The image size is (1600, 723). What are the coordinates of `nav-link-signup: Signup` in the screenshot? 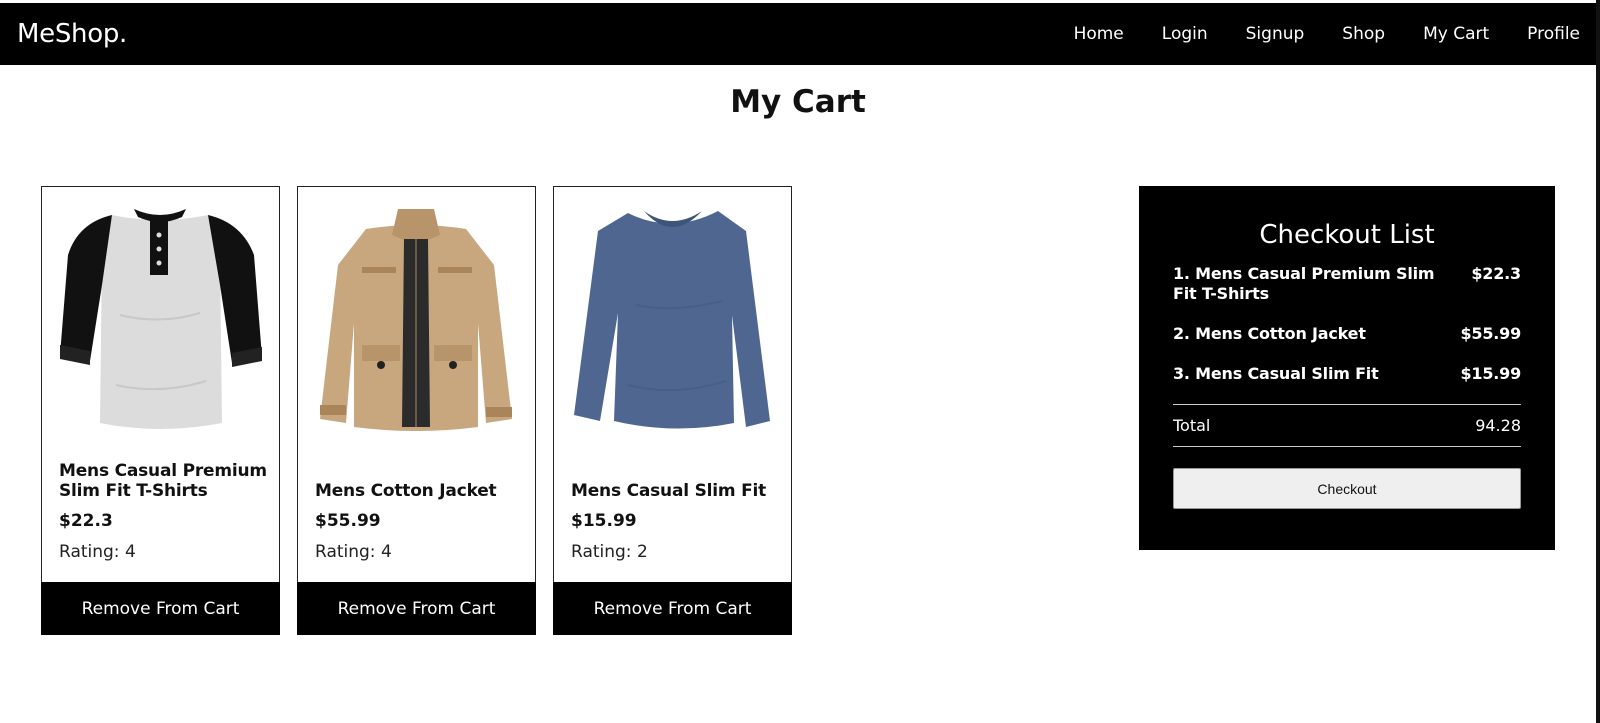 It's located at (1275, 34).